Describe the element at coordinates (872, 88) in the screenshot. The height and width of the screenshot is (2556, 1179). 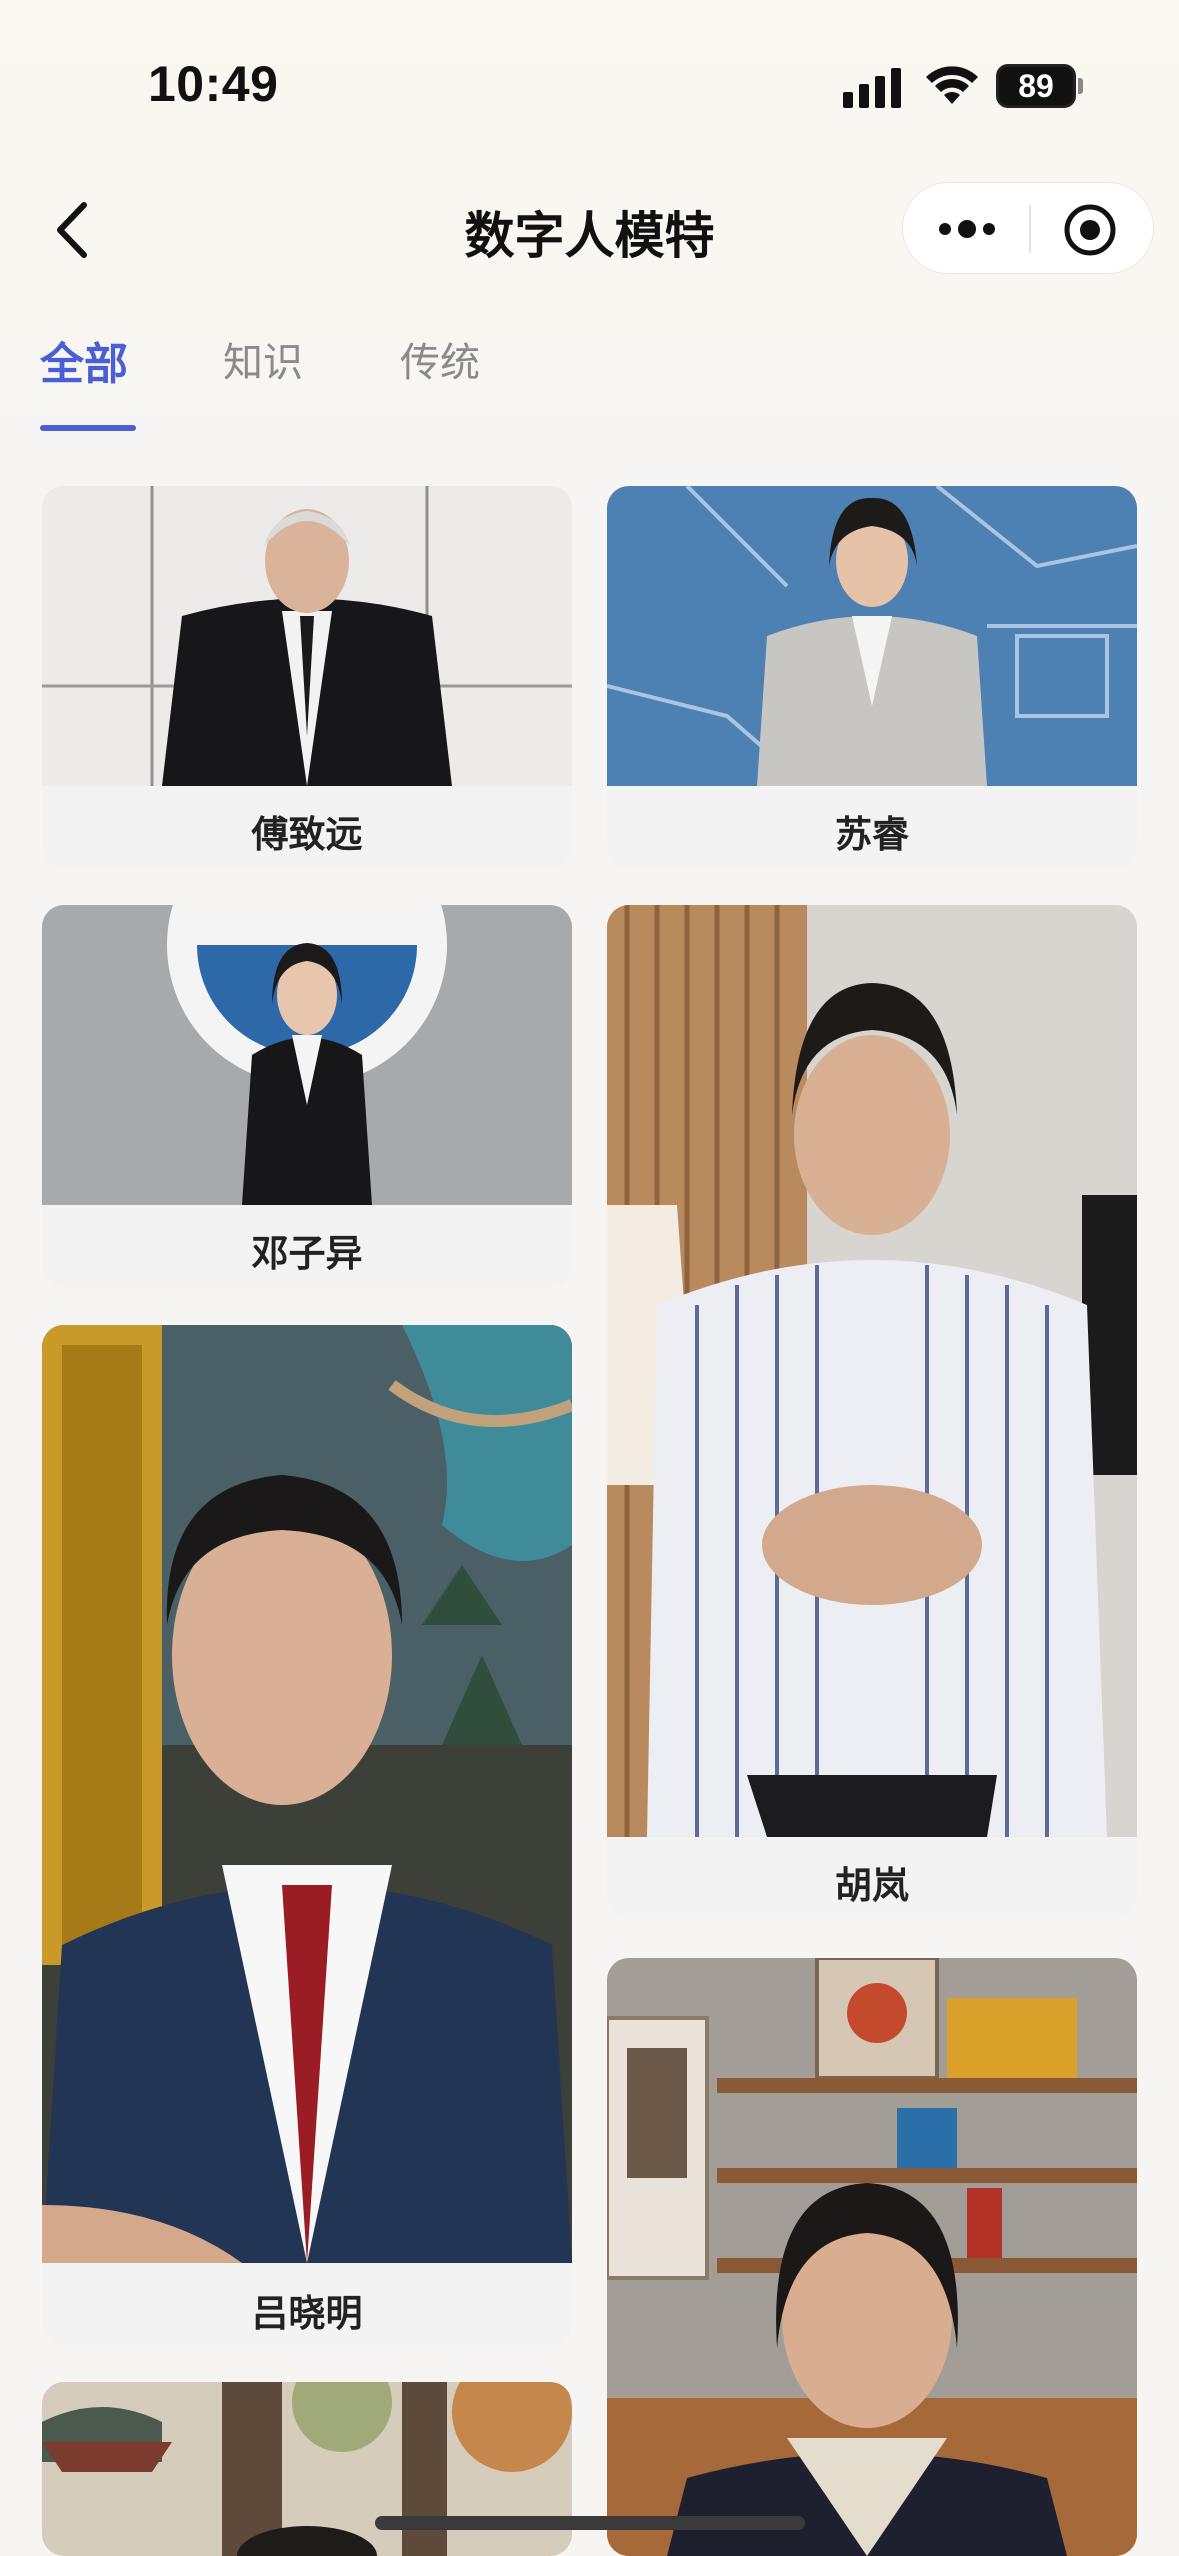
I see `cellular-signal-icon` at that location.